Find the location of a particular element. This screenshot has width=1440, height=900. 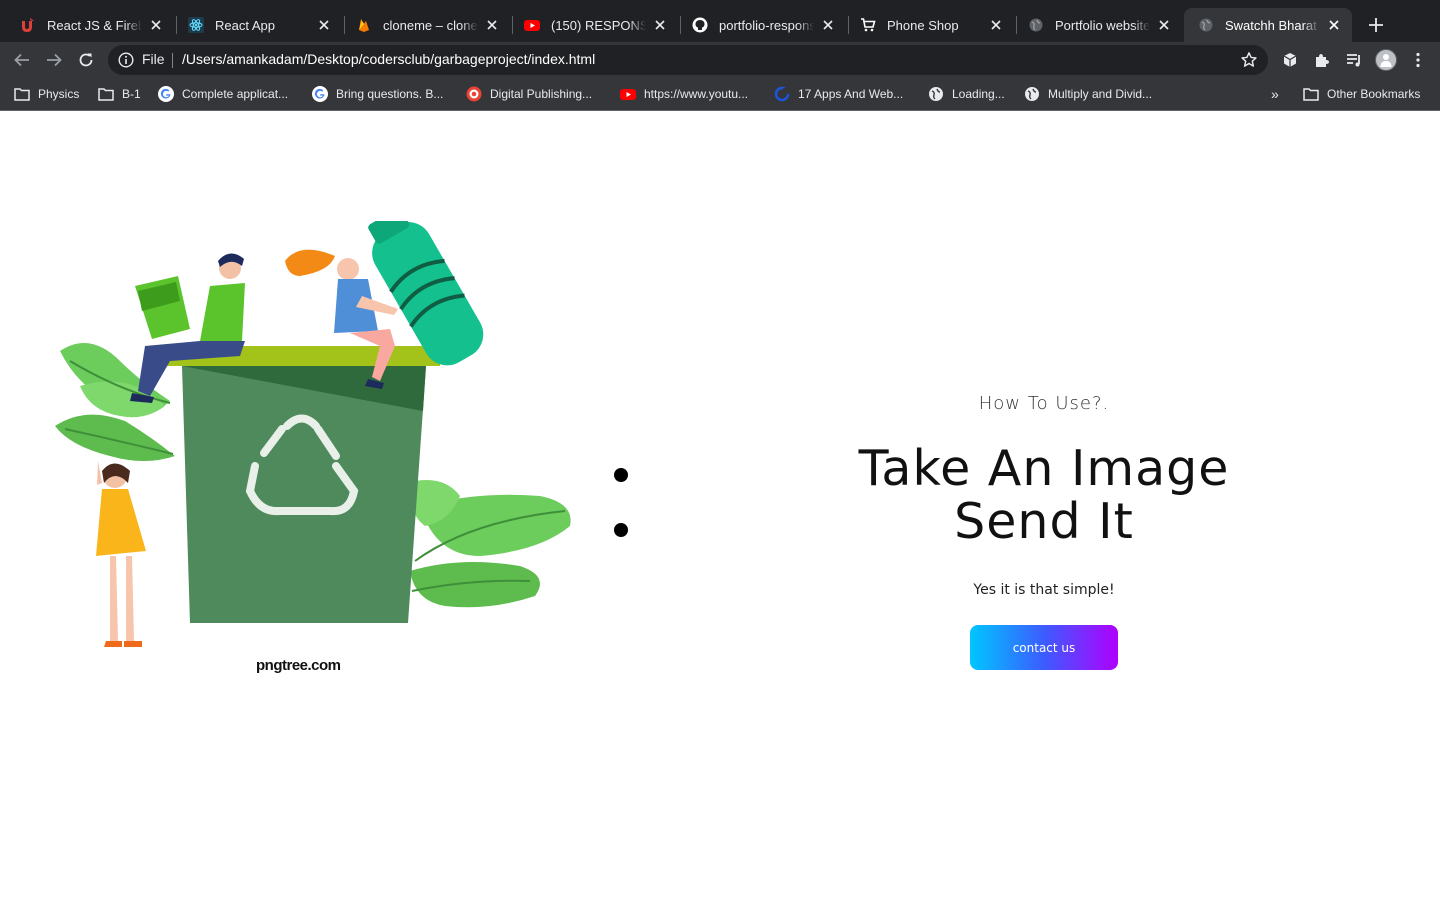

browser-menu-button is located at coordinates (1418, 60).